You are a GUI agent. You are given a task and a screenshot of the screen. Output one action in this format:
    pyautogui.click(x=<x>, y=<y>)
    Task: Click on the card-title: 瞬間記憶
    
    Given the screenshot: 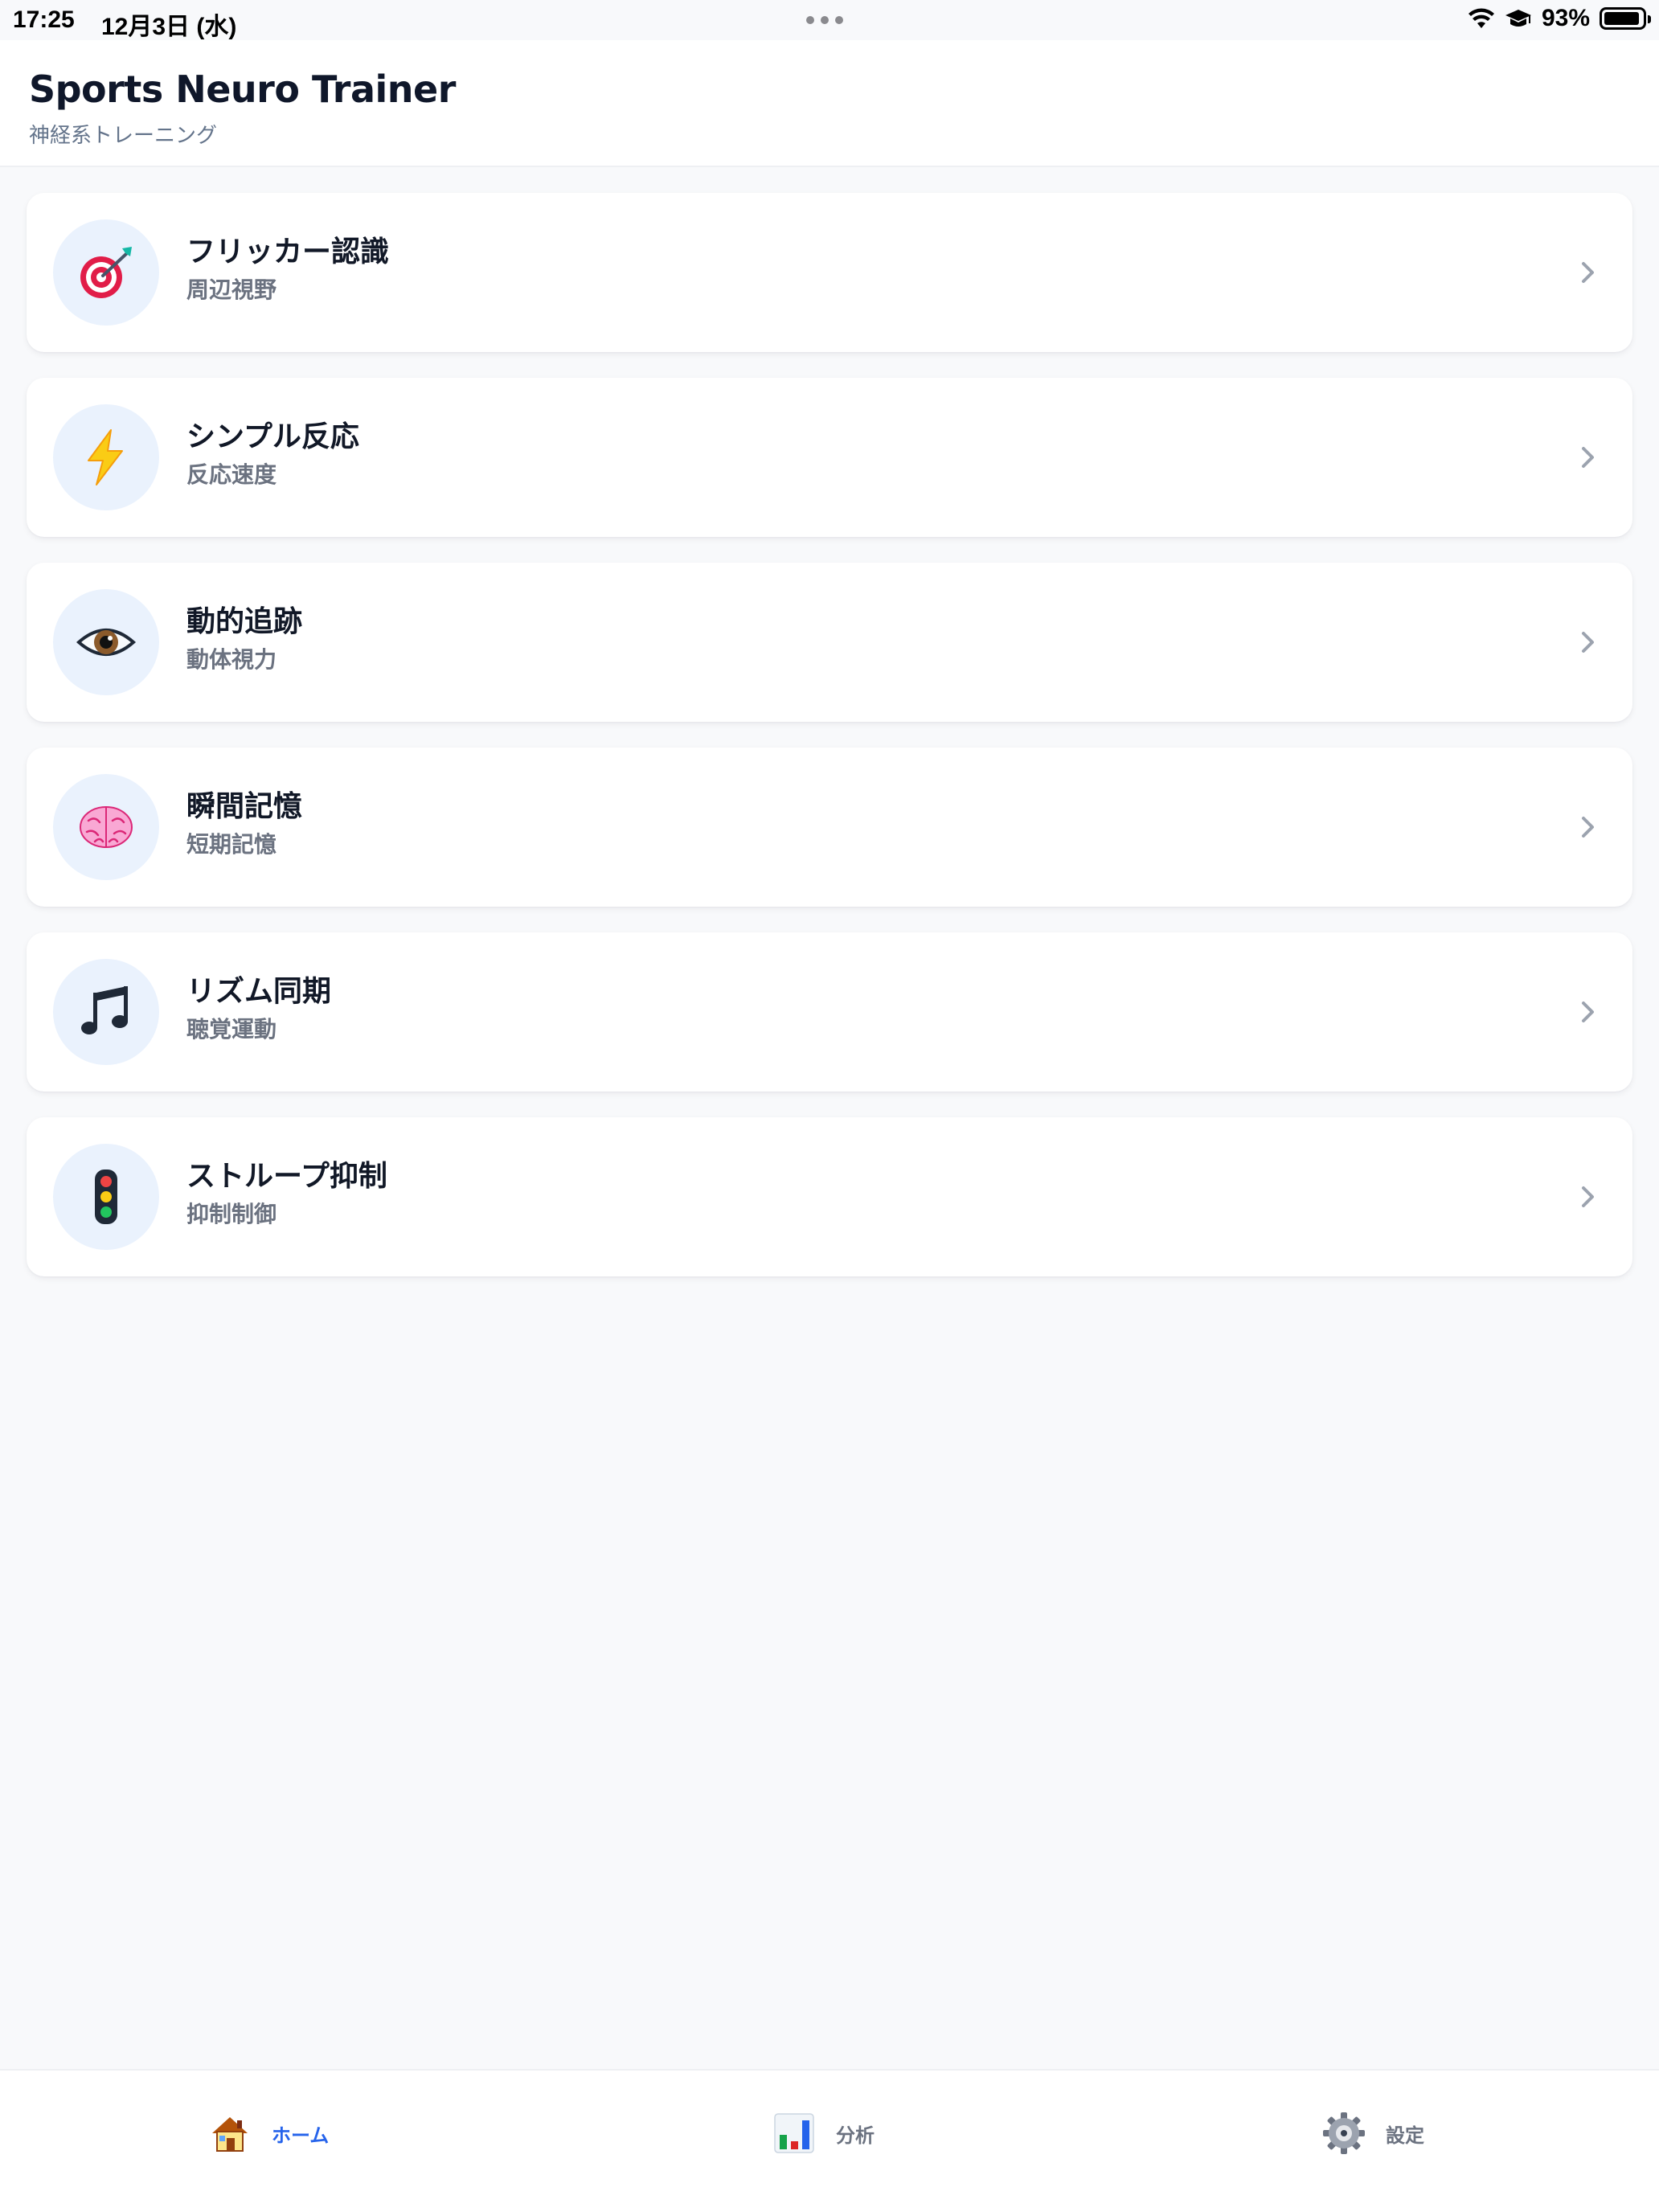 What is the action you would take?
    pyautogui.click(x=244, y=806)
    